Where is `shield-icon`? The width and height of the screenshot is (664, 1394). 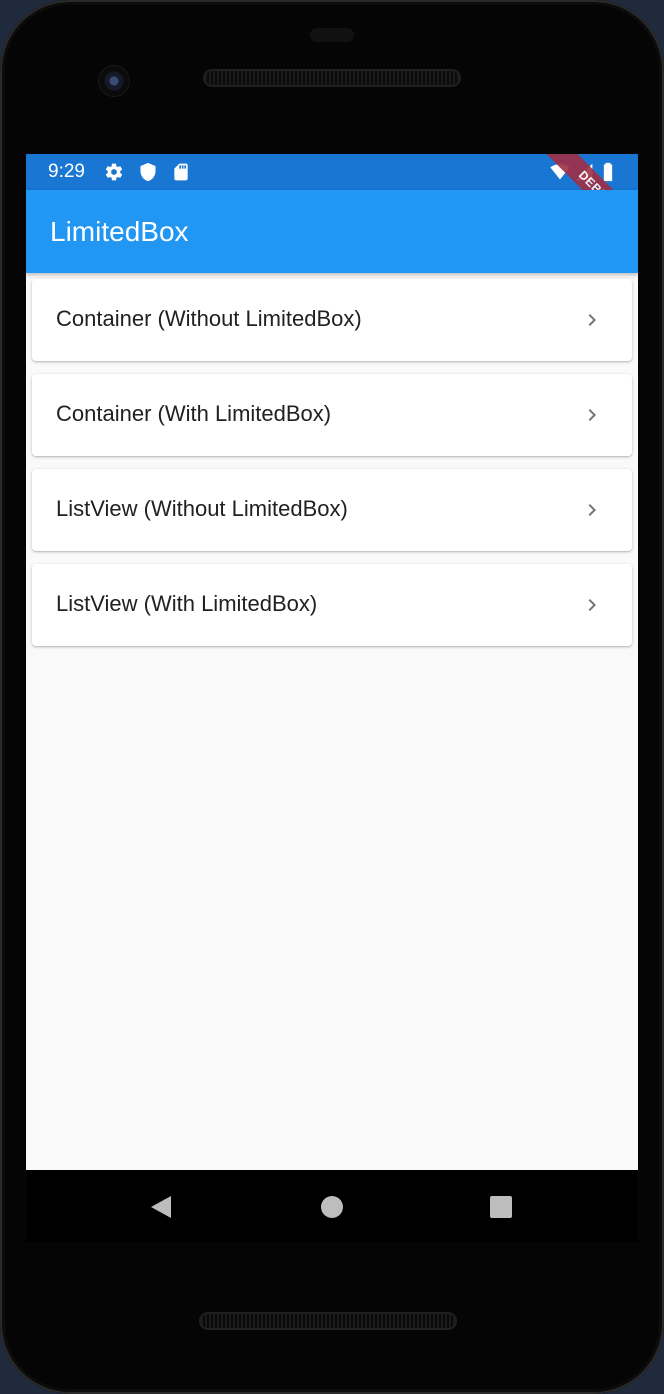
shield-icon is located at coordinates (148, 172).